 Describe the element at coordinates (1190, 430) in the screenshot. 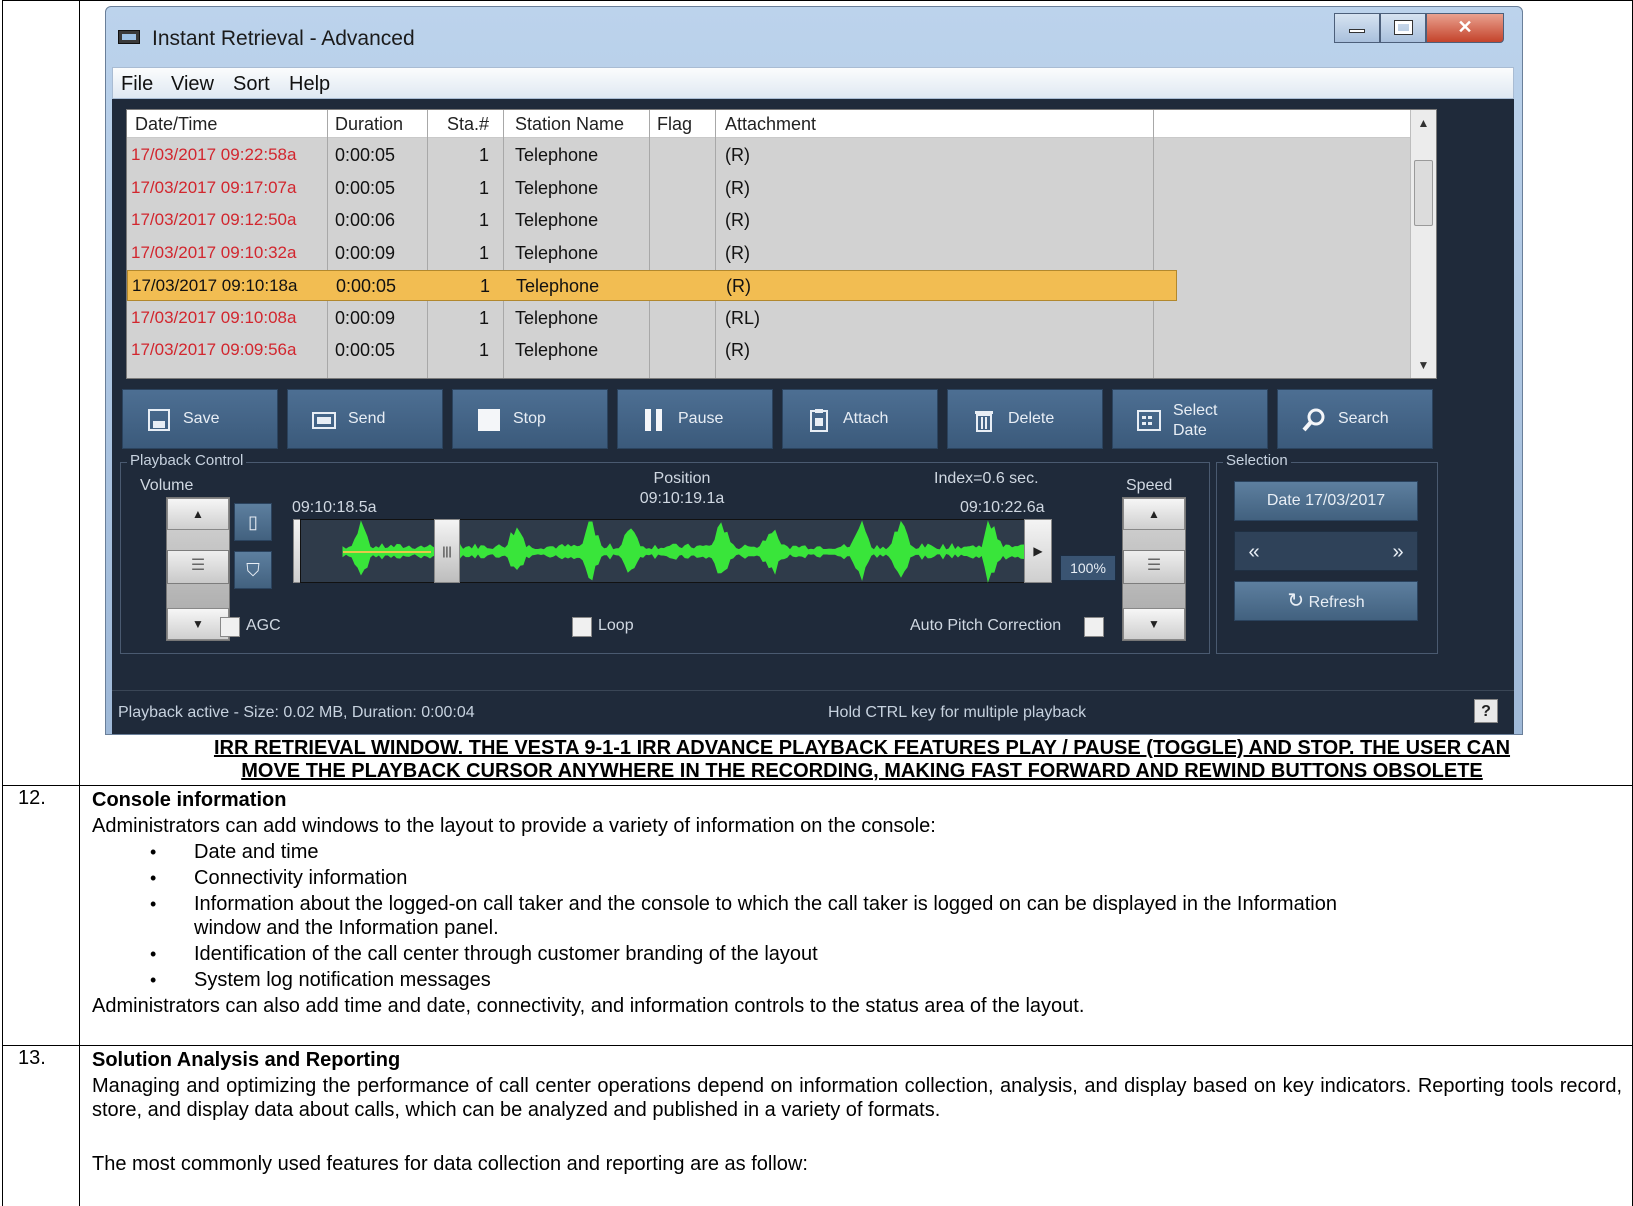

I see `select-date-label-line2: Date` at that location.